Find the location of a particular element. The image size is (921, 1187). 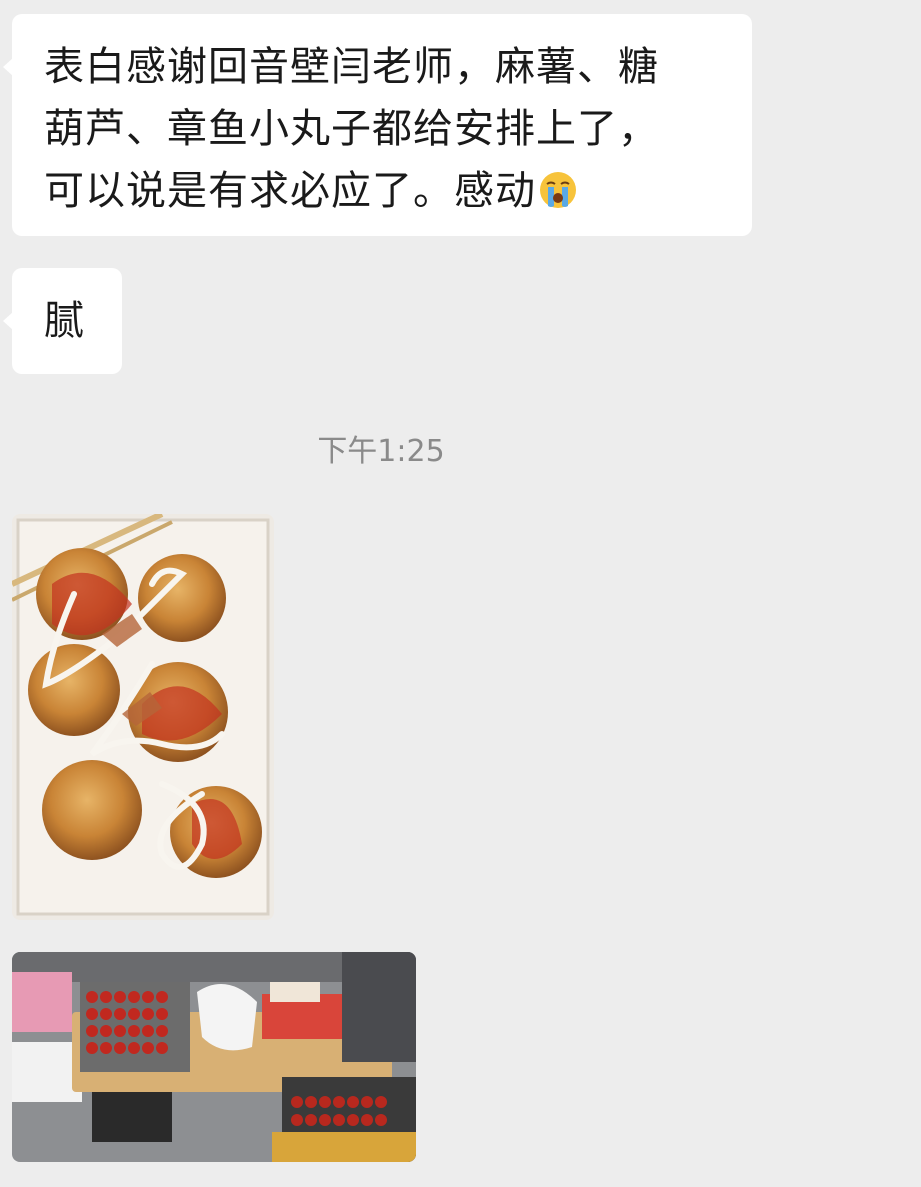

message-bubble-greasy: 腻 is located at coordinates (62, 321).